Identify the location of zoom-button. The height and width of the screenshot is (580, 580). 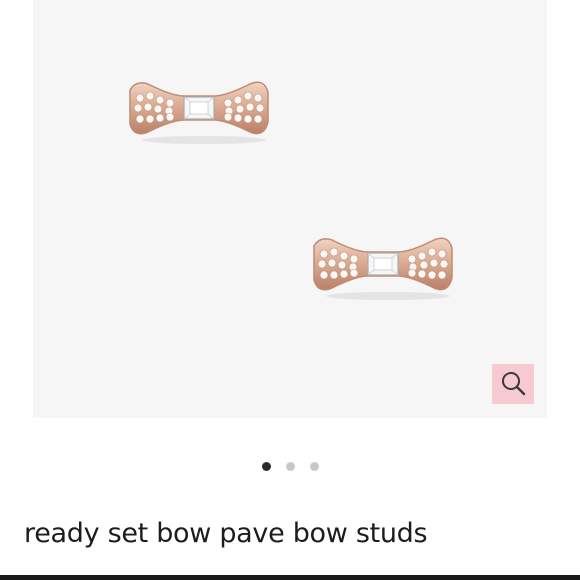
(513, 384).